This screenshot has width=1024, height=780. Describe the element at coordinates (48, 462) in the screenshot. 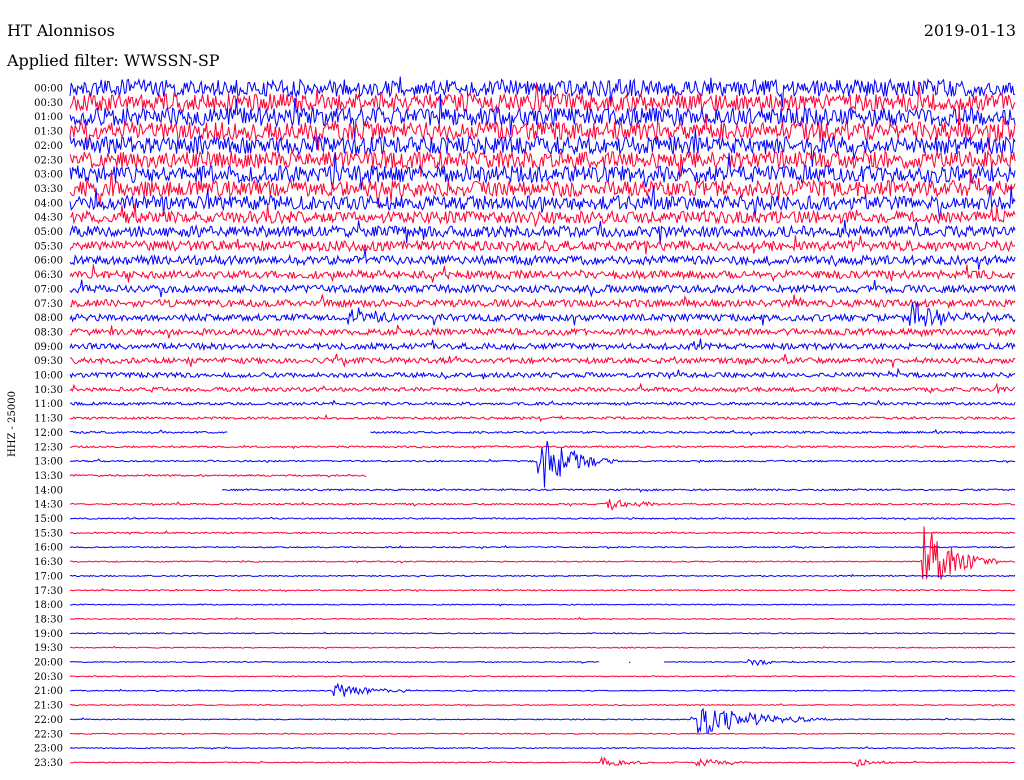

I see `time-tick-label: 13:00` at that location.